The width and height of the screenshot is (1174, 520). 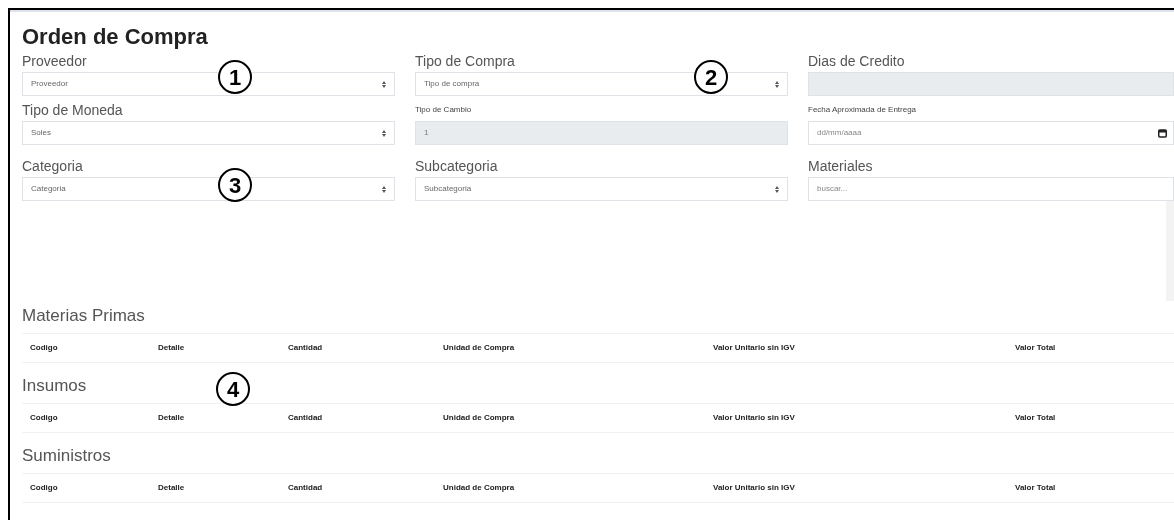 What do you see at coordinates (1170, 251) in the screenshot?
I see `scrollbar` at bounding box center [1170, 251].